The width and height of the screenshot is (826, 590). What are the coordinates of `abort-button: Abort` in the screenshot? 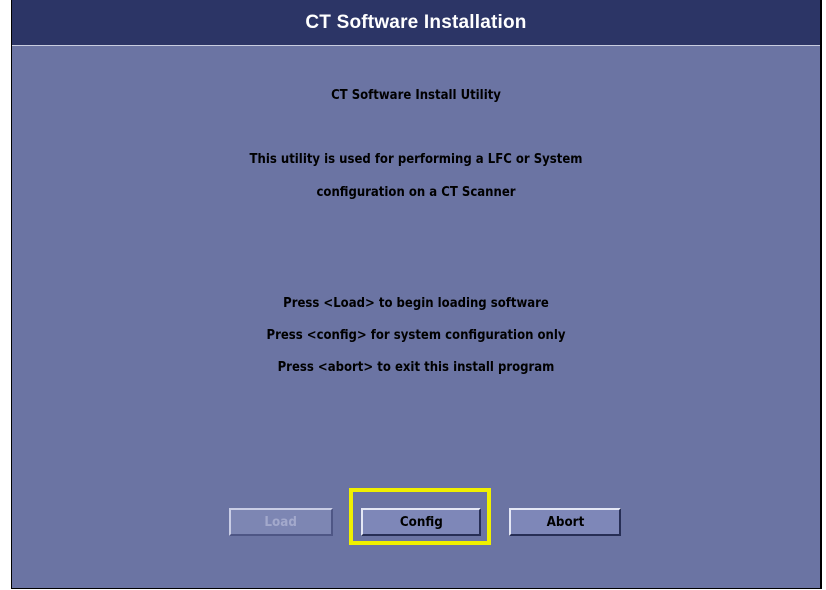 It's located at (565, 522).